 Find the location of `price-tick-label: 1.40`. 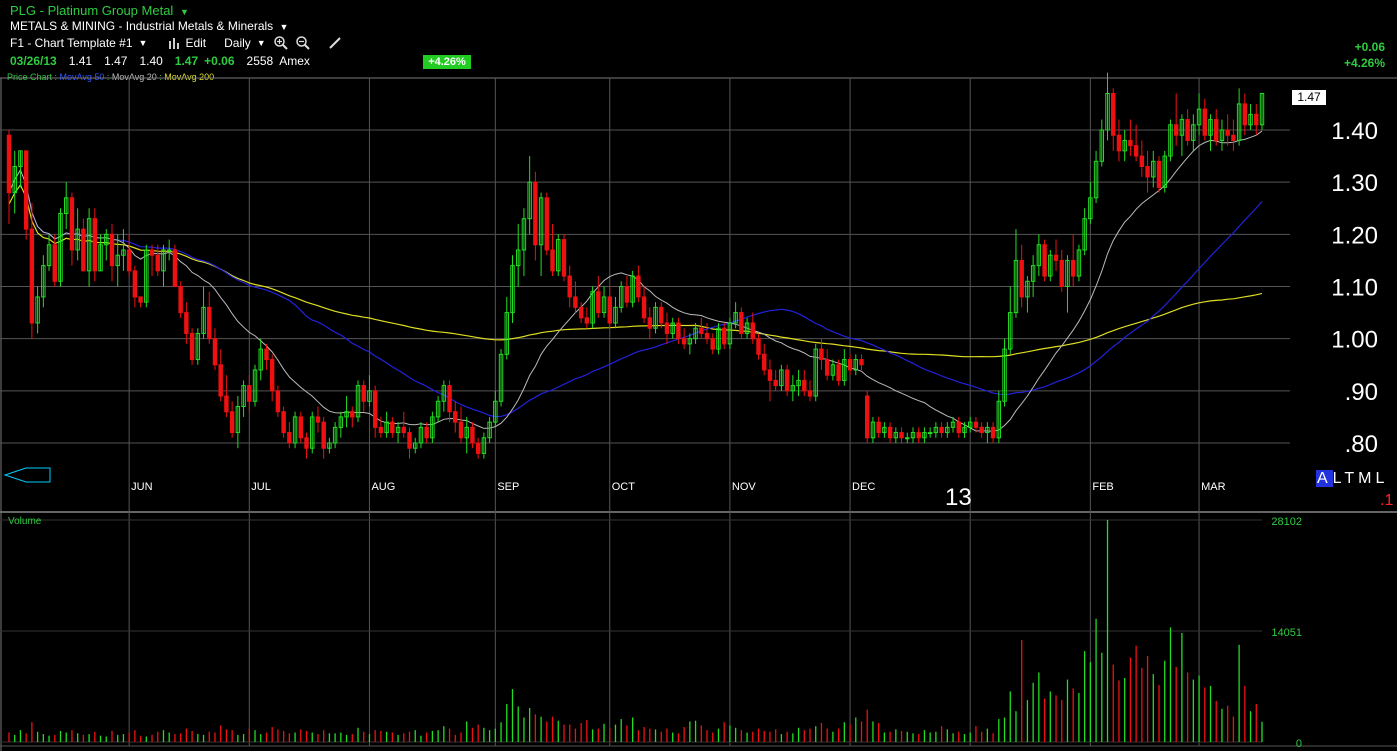

price-tick-label: 1.40 is located at coordinates (1354, 131).